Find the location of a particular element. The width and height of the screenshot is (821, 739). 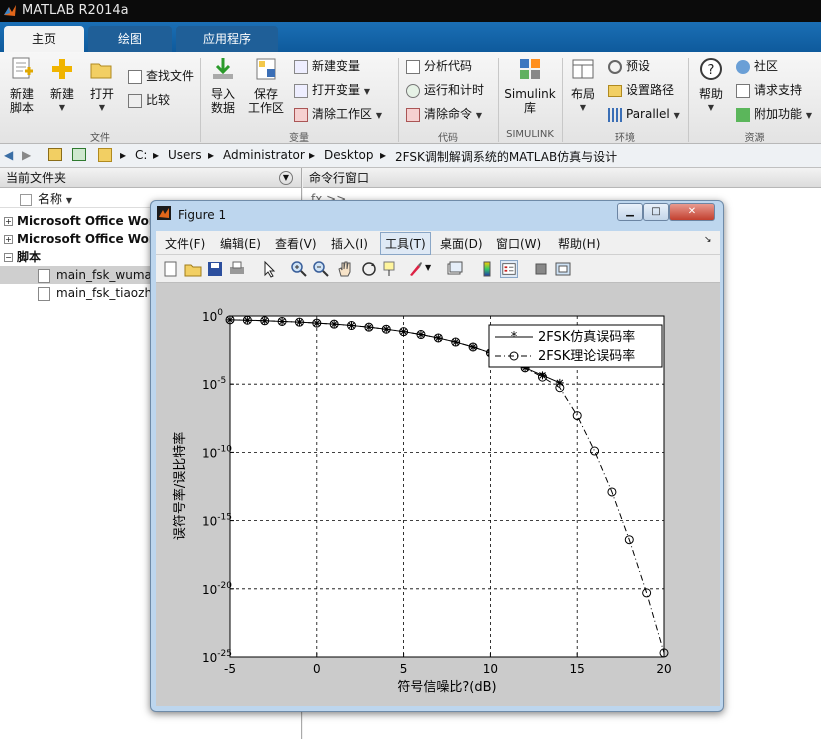

breadcrumb-item: Administrator is located at coordinates (264, 155).